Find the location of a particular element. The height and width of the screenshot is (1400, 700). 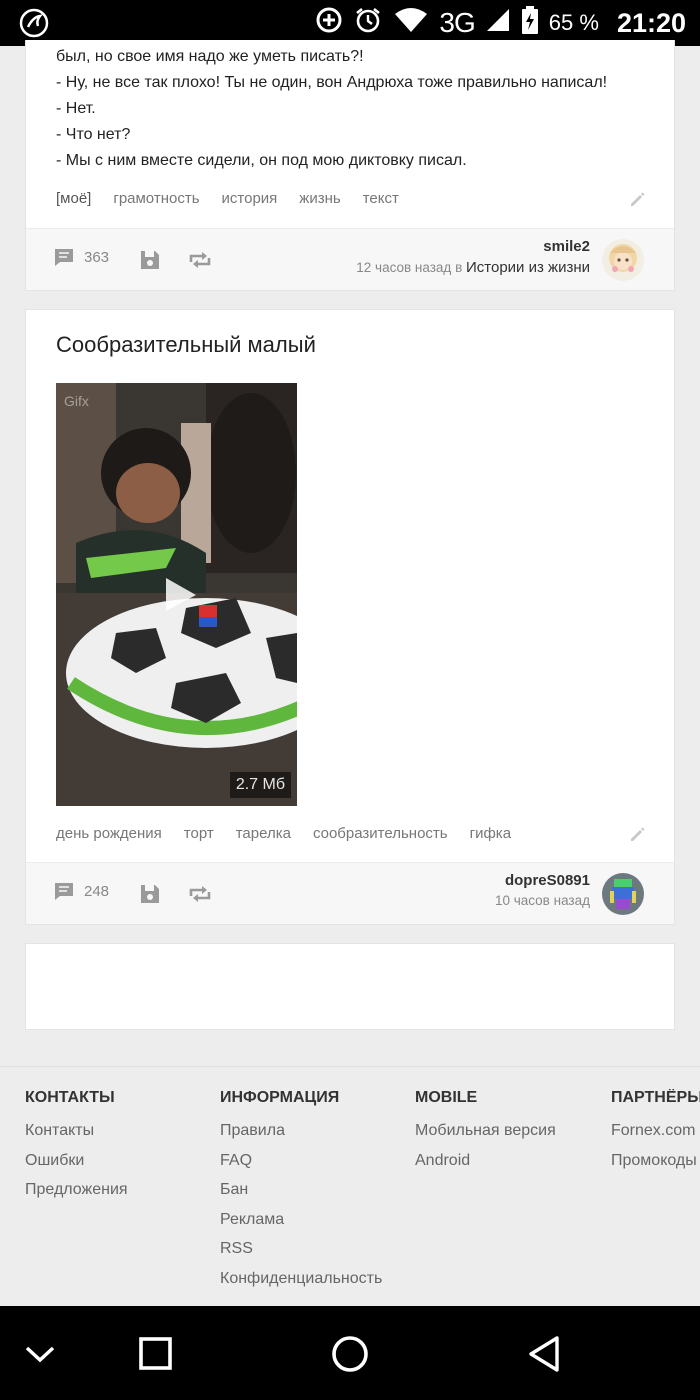

comments-button: 248 is located at coordinates (81, 891).